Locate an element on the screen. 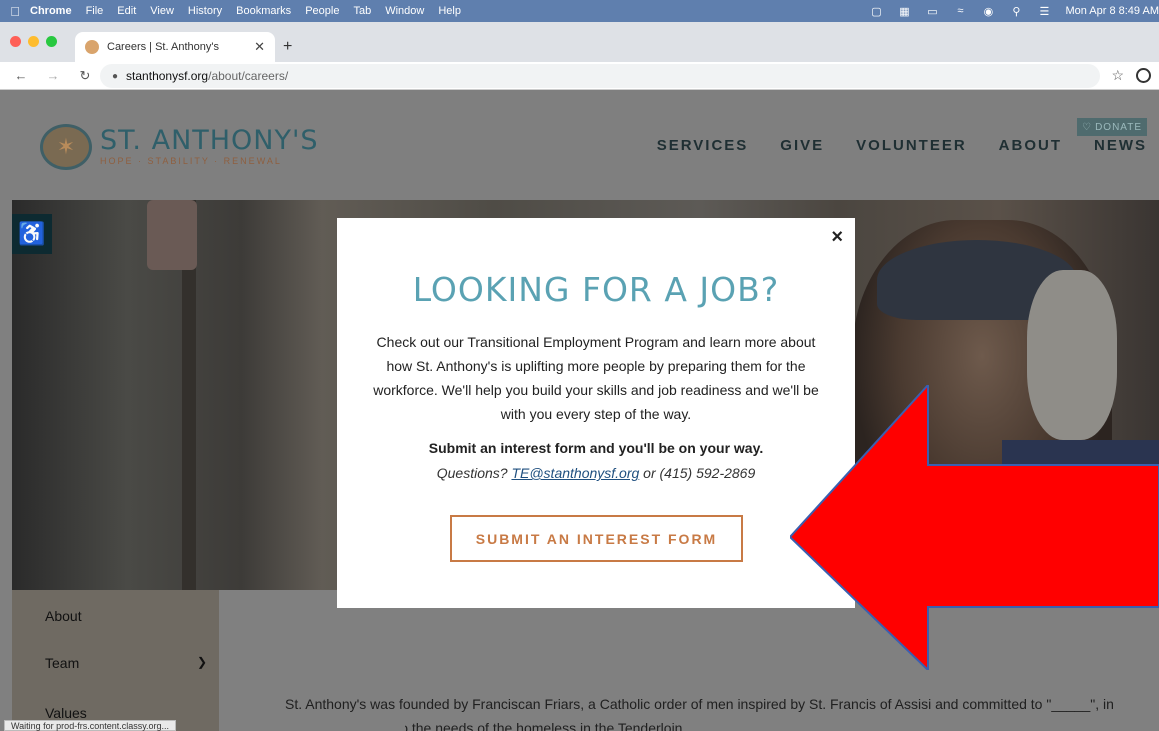 The width and height of the screenshot is (1159, 731). spotlight-search-icon: ⚲ is located at coordinates (1016, 11).